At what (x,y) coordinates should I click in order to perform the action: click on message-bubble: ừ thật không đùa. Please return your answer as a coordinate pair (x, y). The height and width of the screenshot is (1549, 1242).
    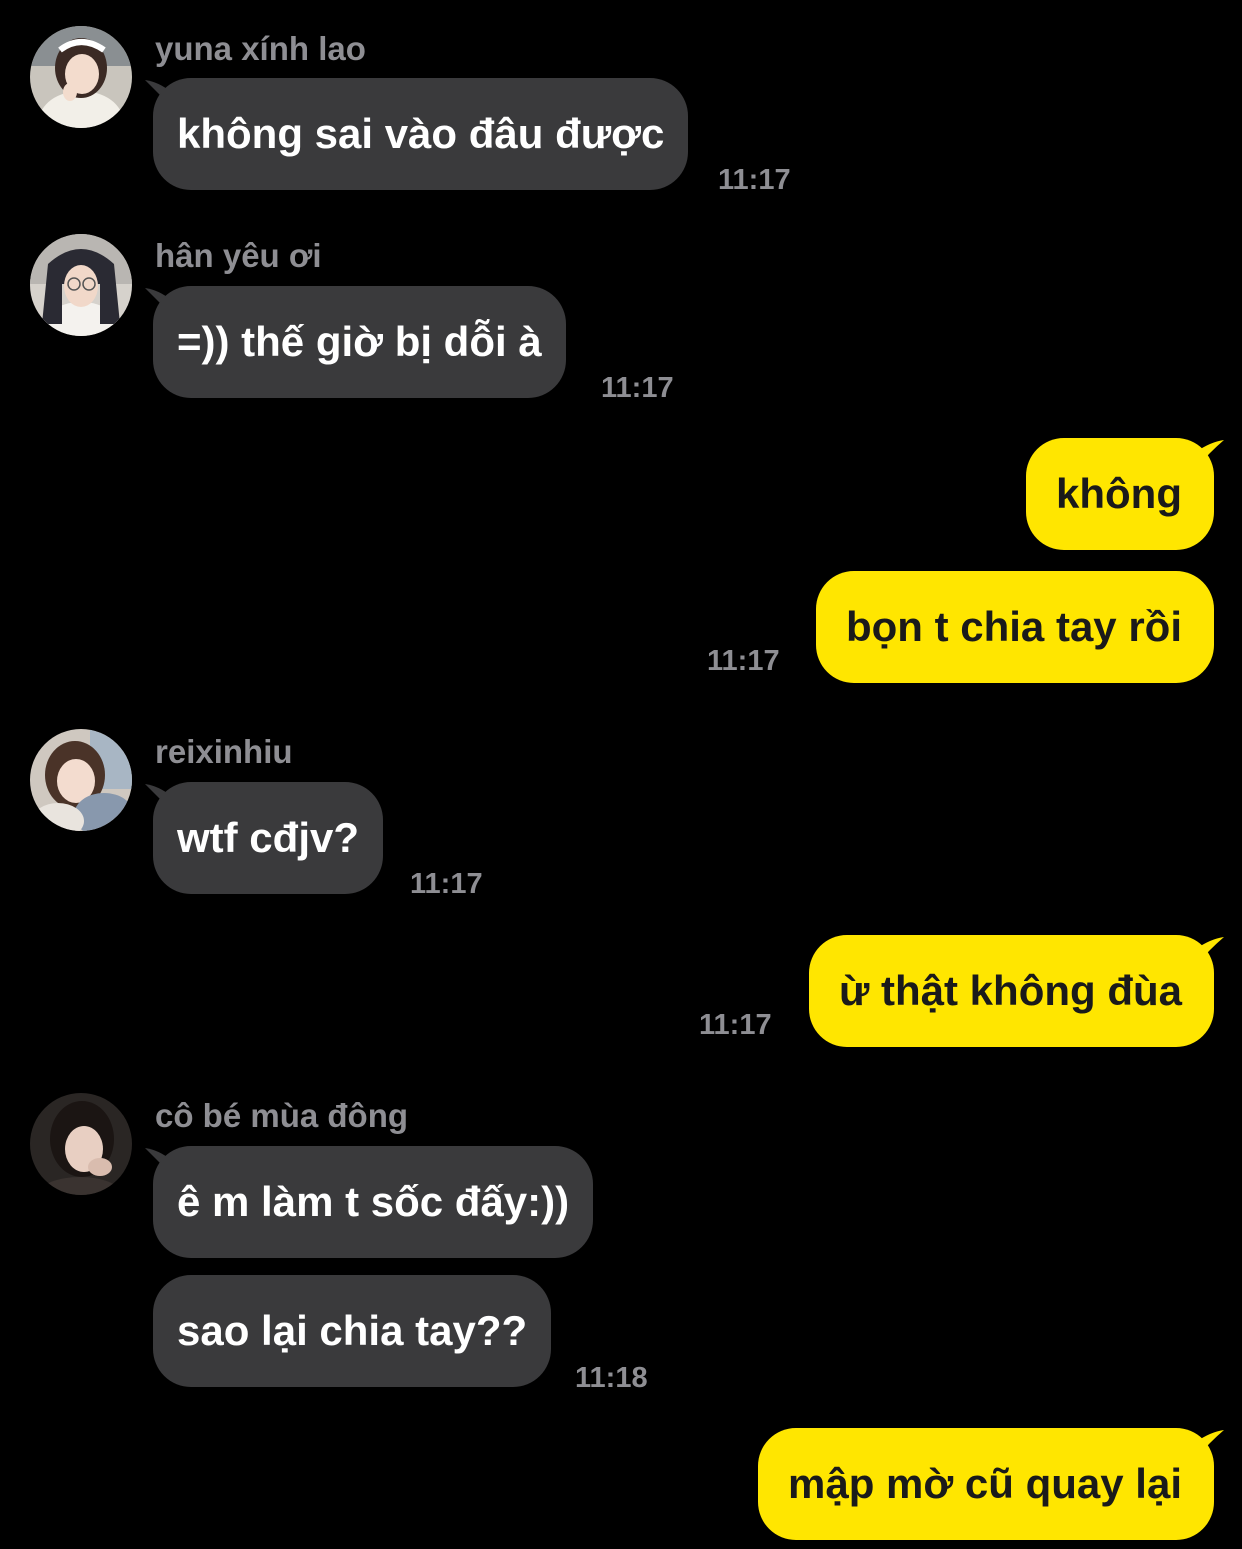
    Looking at the image, I should click on (1011, 991).